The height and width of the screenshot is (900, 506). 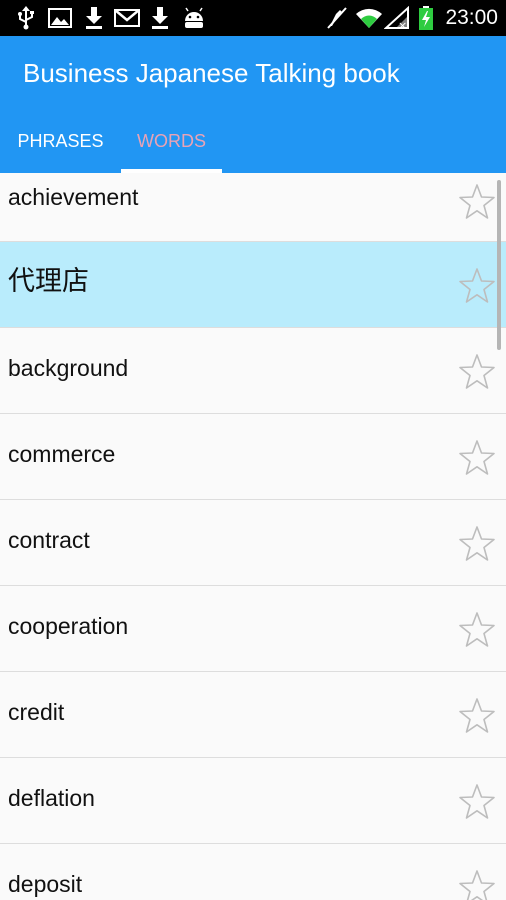 I want to click on list-item: commerce, so click(x=253, y=457).